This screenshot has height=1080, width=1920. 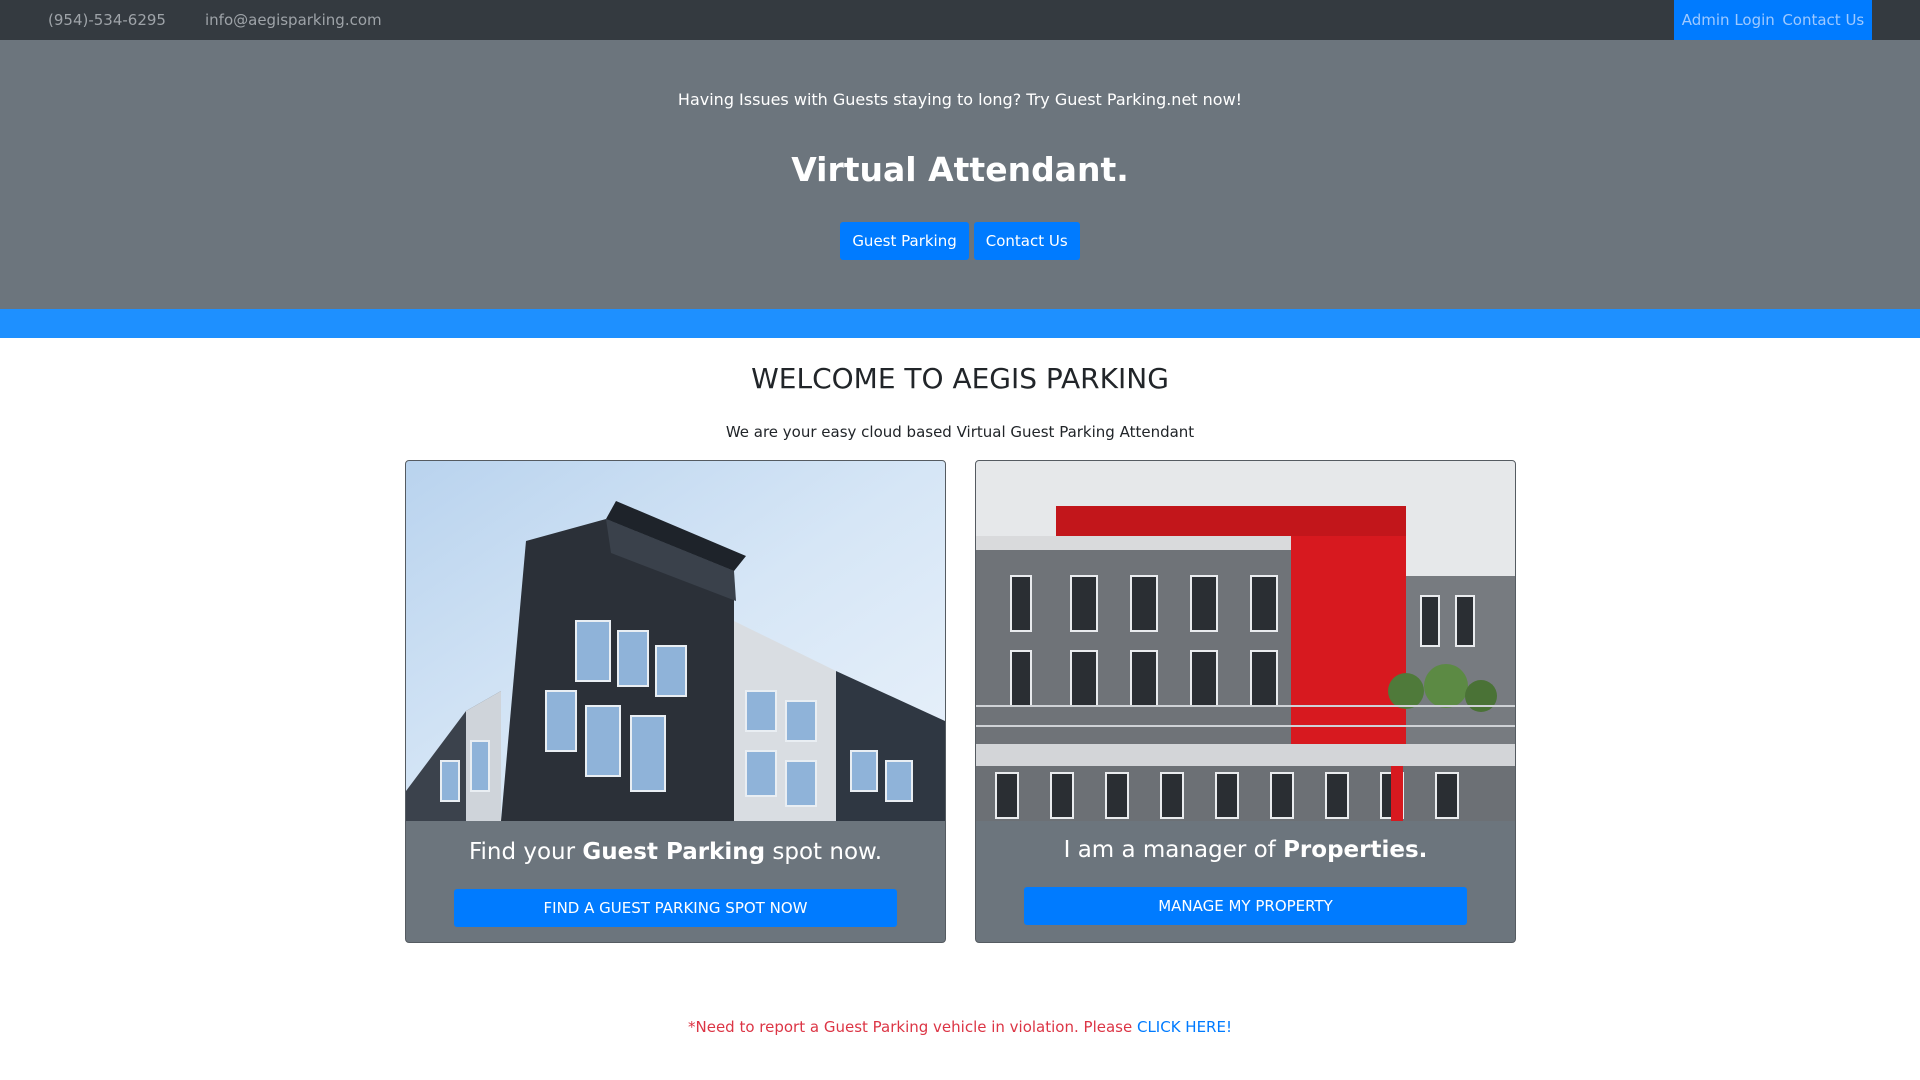 I want to click on manage-property-button: MANAGE MY PROPERTY, so click(x=1245, y=906).